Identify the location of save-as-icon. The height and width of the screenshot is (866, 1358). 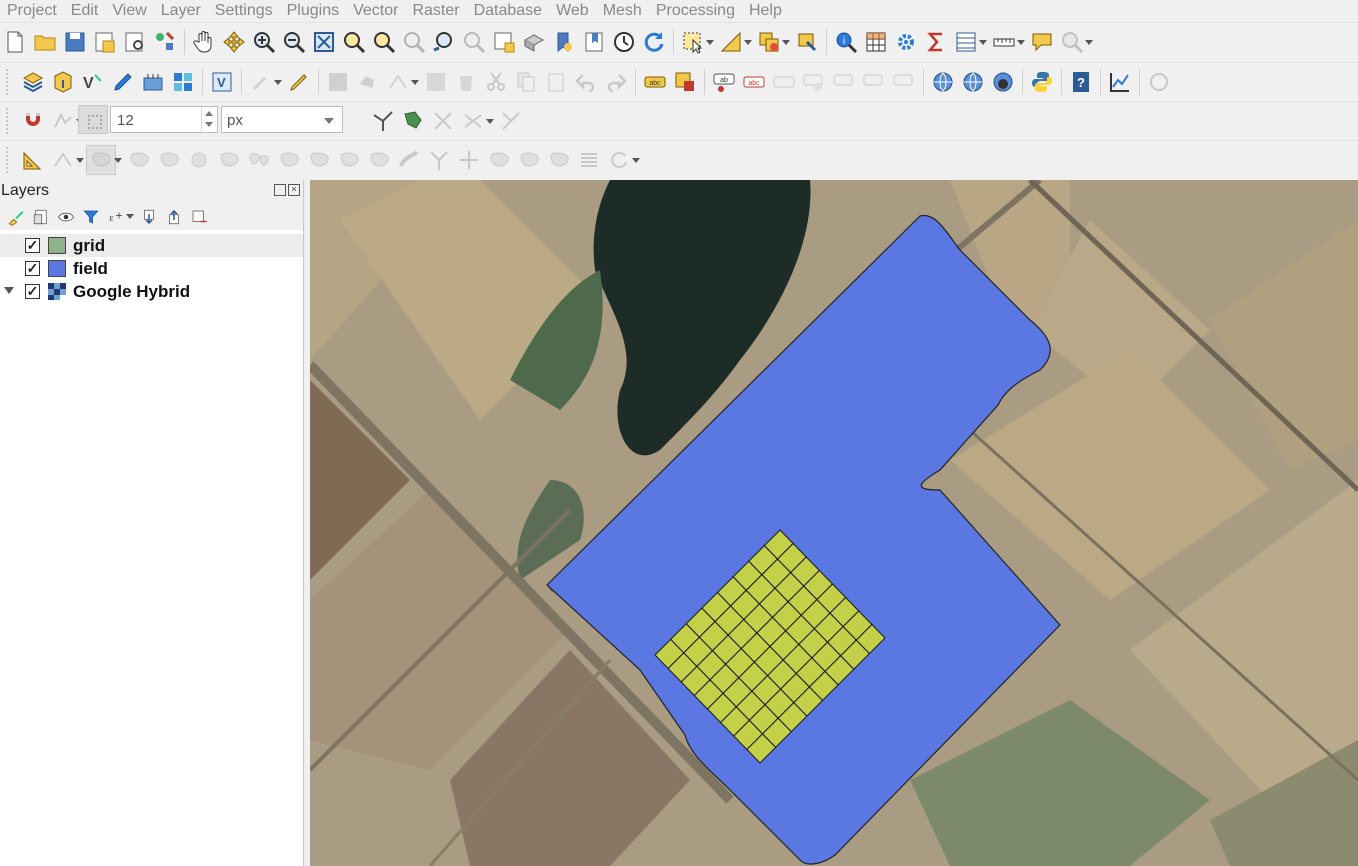
(105, 42).